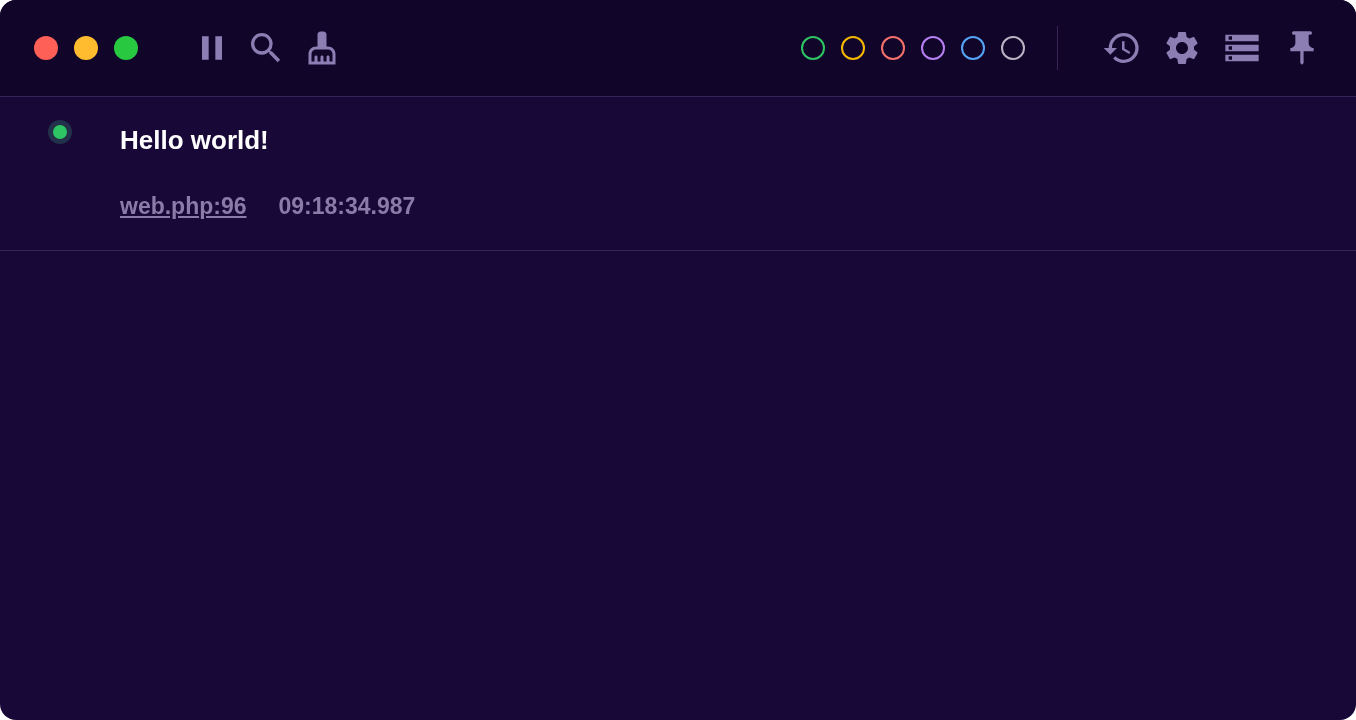 This screenshot has width=1356, height=720. What do you see at coordinates (46, 48) in the screenshot?
I see `close-button` at bounding box center [46, 48].